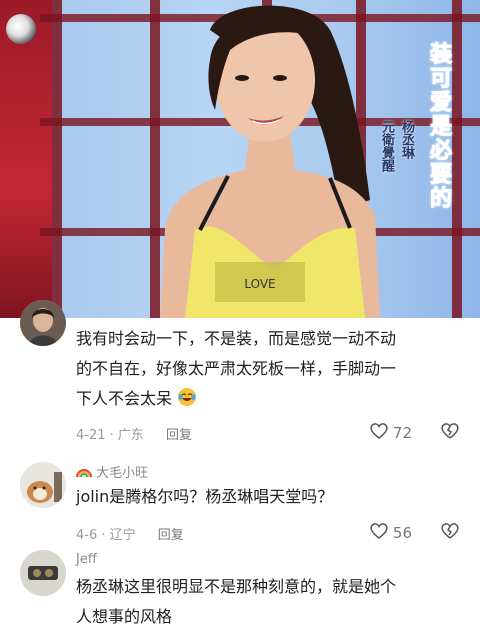 This screenshot has width=480, height=640. What do you see at coordinates (402, 433) in the screenshot?
I see `like-count: 72` at bounding box center [402, 433].